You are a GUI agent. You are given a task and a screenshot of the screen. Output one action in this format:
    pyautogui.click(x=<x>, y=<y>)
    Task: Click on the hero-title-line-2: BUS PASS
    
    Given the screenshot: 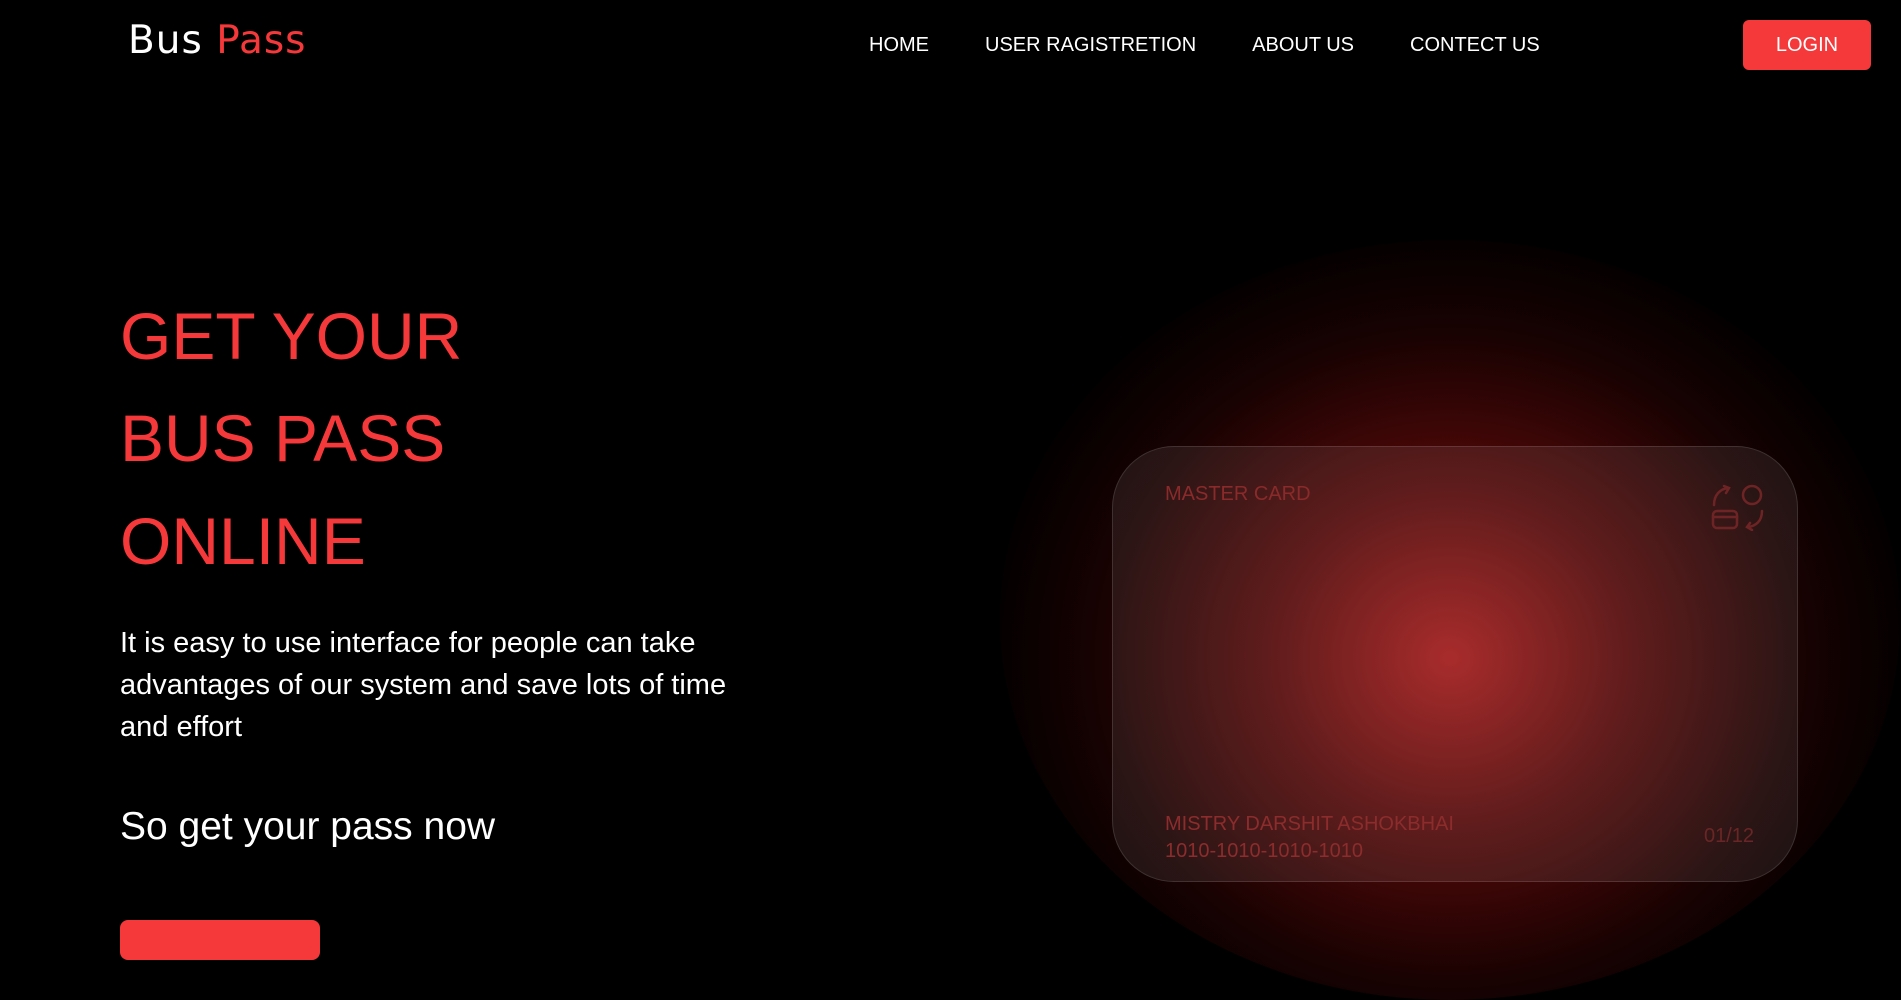 What is the action you would take?
    pyautogui.click(x=283, y=438)
    